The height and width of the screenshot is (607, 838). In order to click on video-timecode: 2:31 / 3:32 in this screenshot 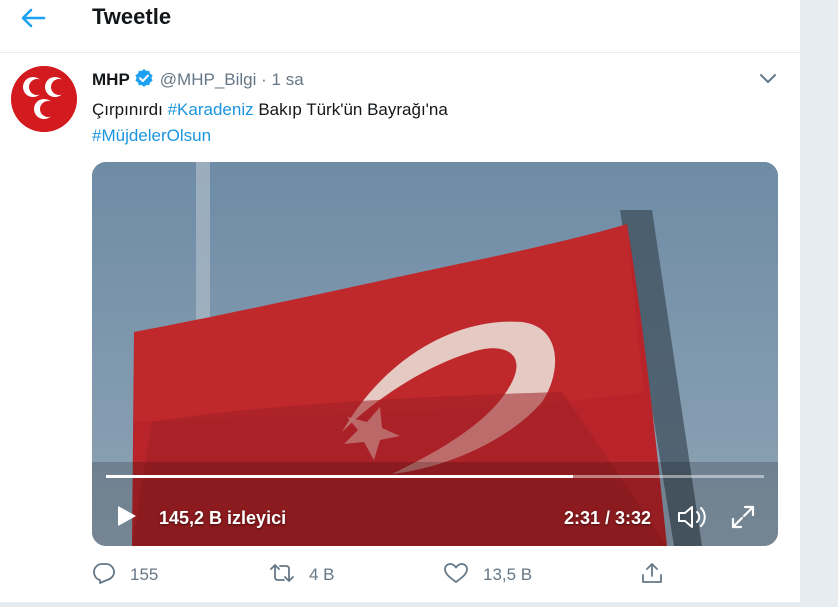, I will do `click(608, 518)`.